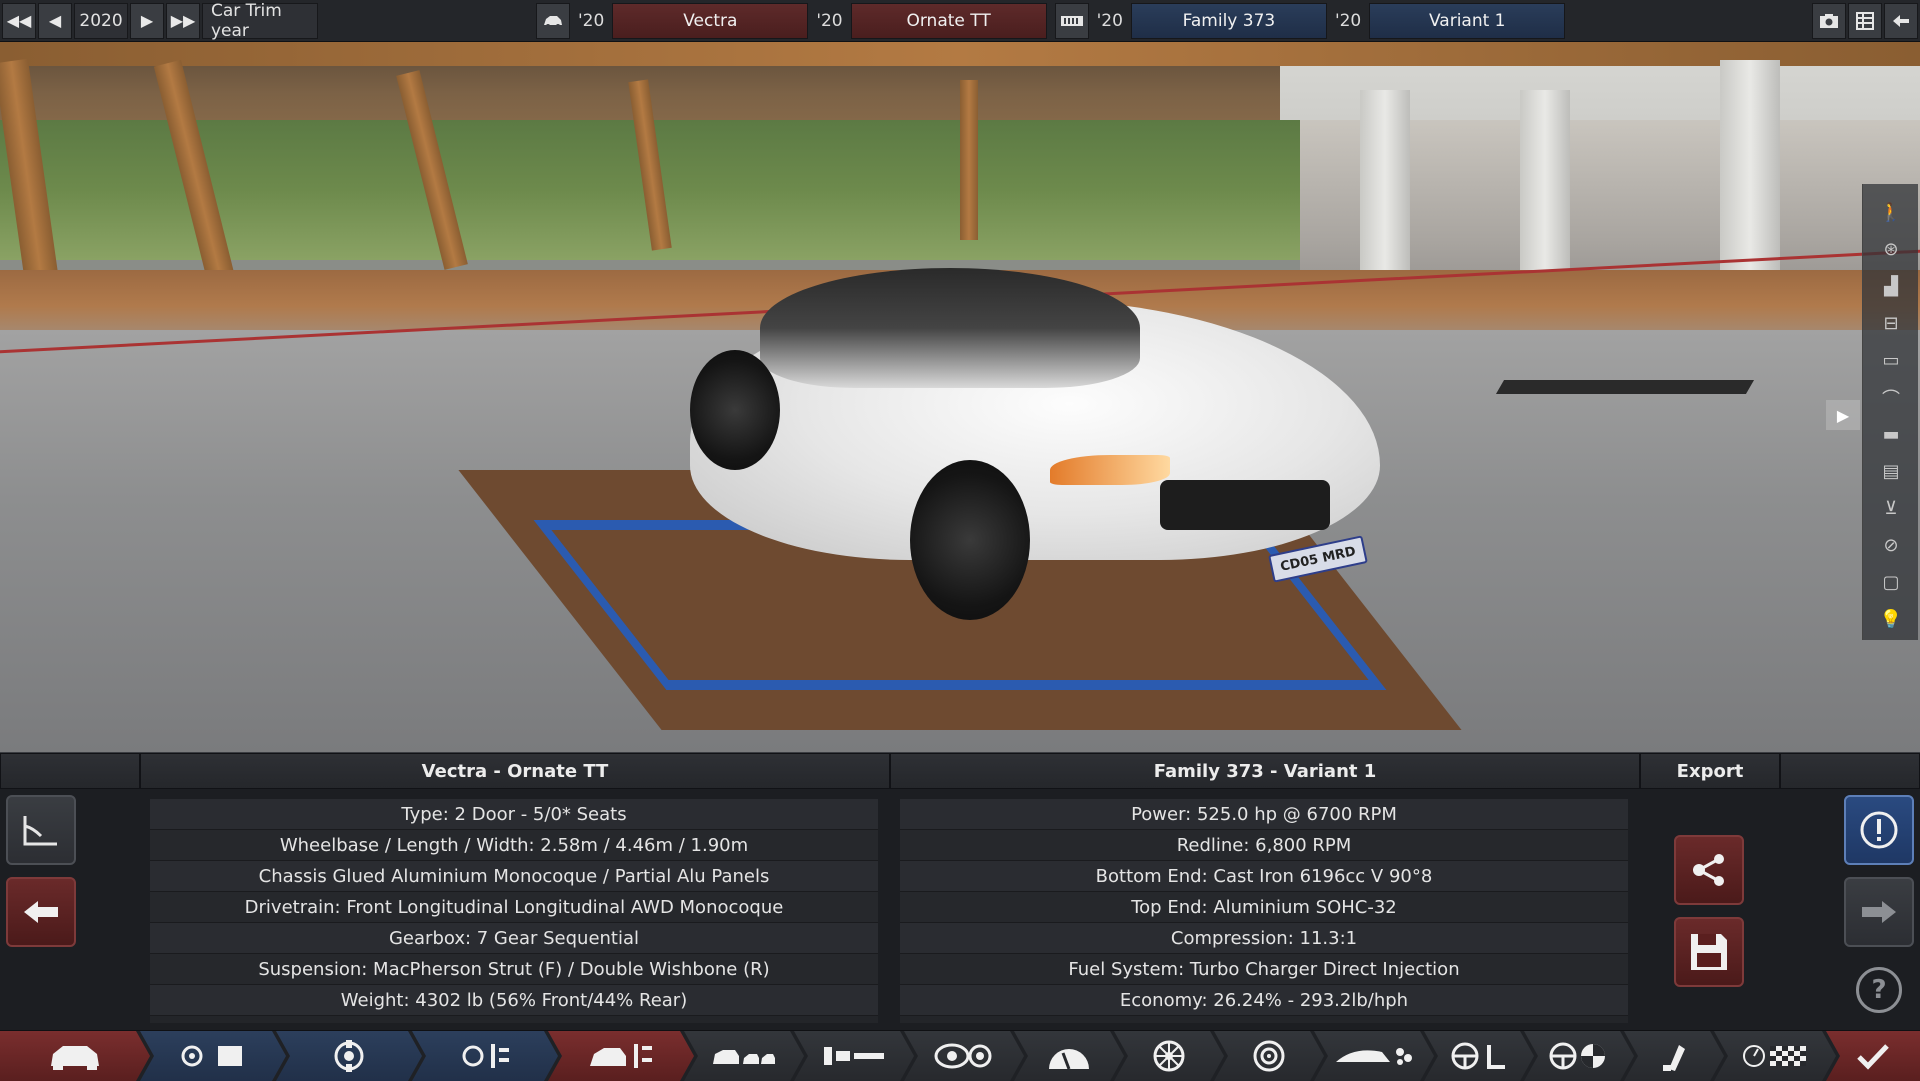  I want to click on tab-testing, so click(1775, 1056).